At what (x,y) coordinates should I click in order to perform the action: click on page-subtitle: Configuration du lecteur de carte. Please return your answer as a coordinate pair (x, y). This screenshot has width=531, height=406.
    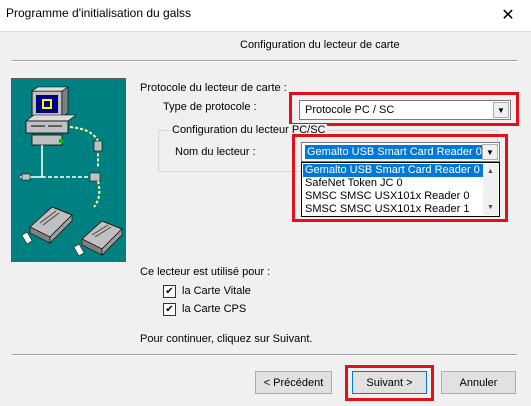
    Looking at the image, I should click on (320, 45).